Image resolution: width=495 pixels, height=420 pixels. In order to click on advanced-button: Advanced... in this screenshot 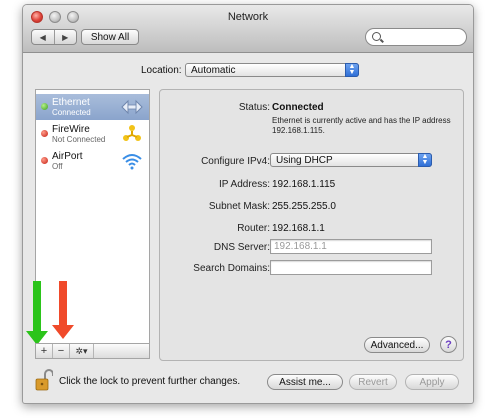, I will do `click(397, 345)`.